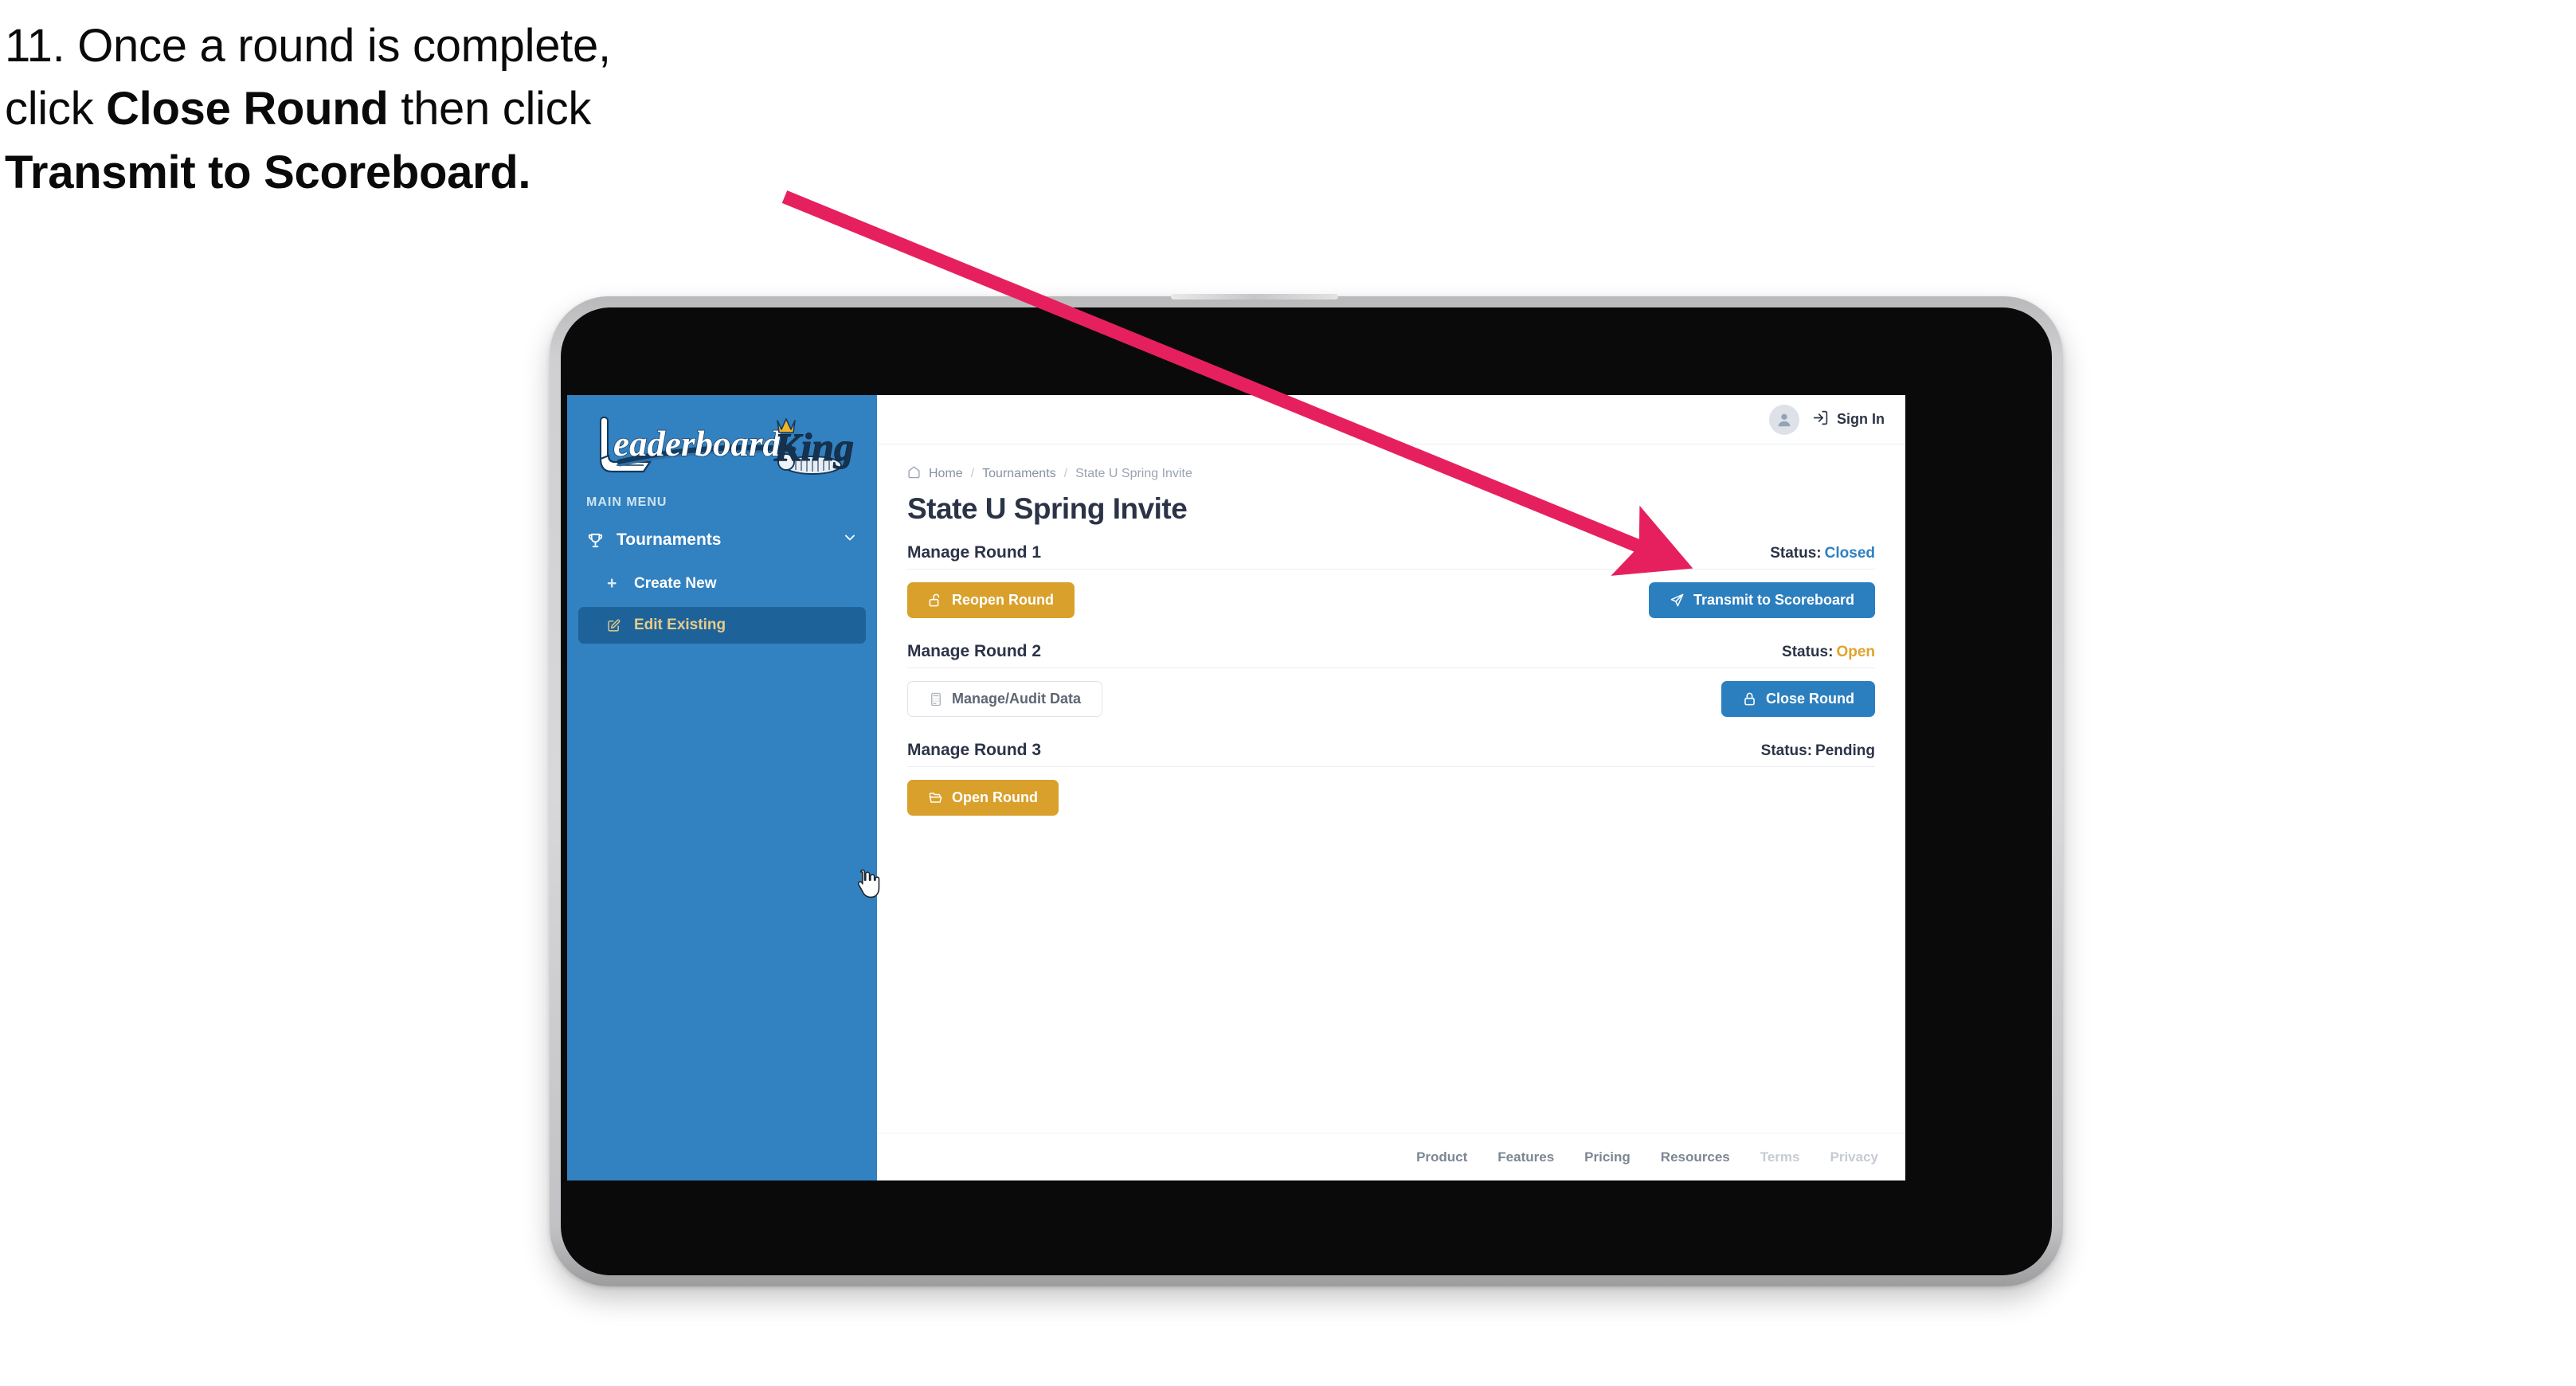  Describe the element at coordinates (1525, 1157) in the screenshot. I see `footer-link-features: Features` at that location.